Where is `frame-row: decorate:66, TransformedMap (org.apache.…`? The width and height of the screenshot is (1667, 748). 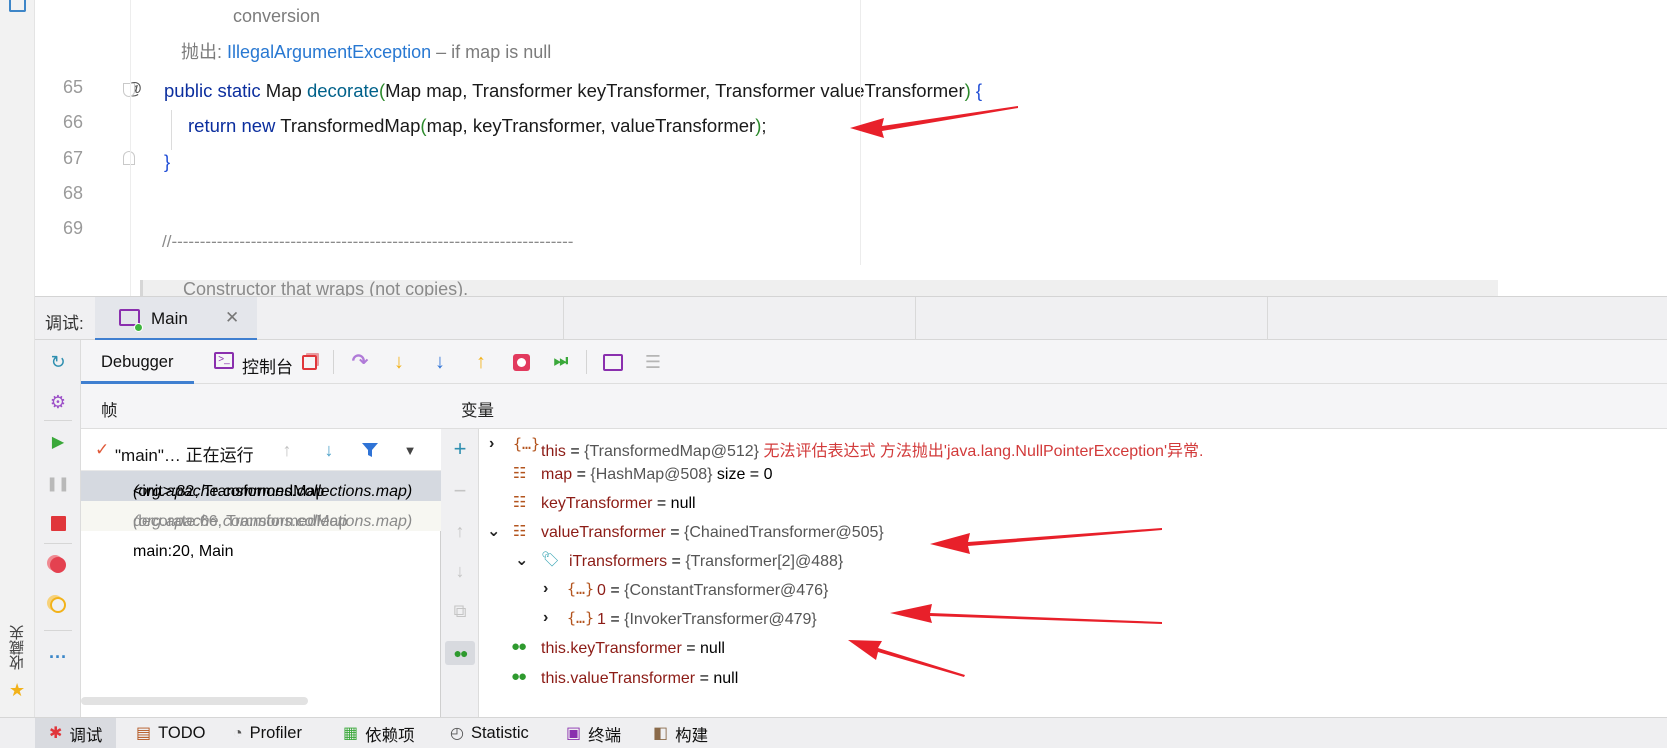 frame-row: decorate:66, TransformedMap (org.apache.… is located at coordinates (261, 516).